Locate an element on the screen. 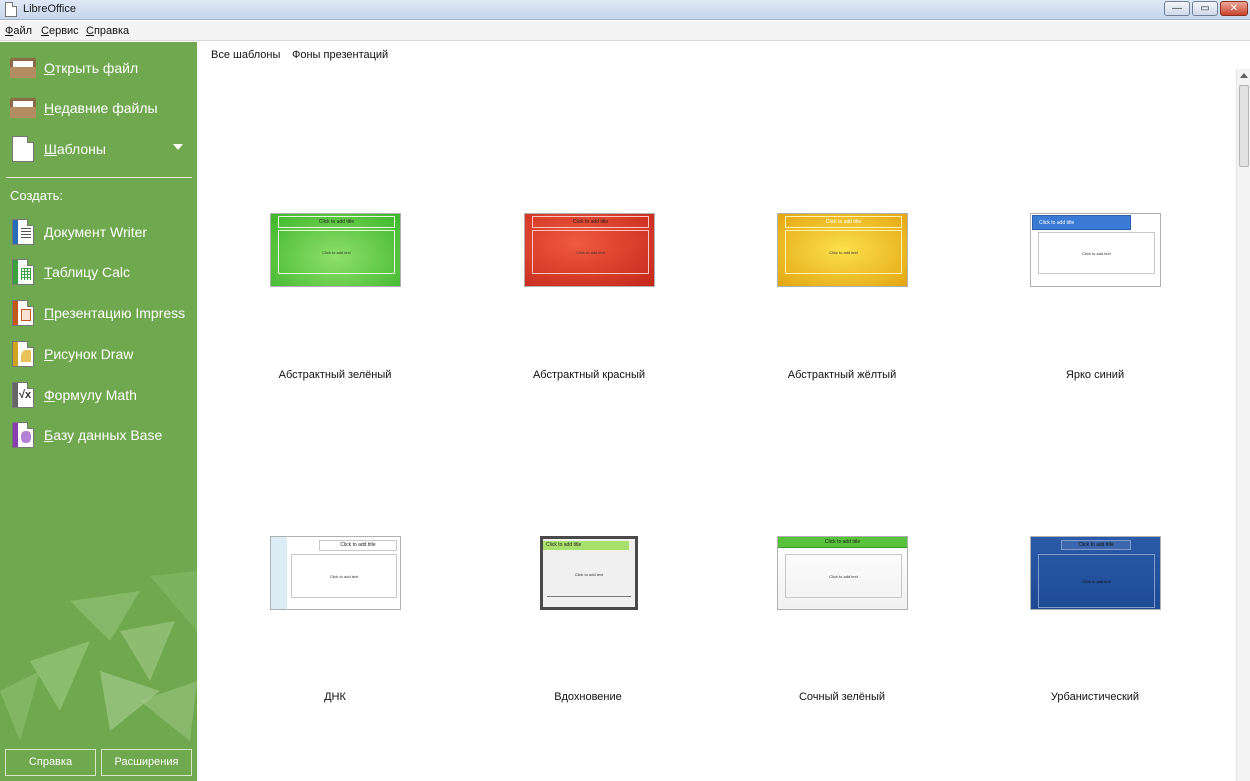 The image size is (1250, 781). create-calc-button: Таблицу Calc is located at coordinates (98, 272).